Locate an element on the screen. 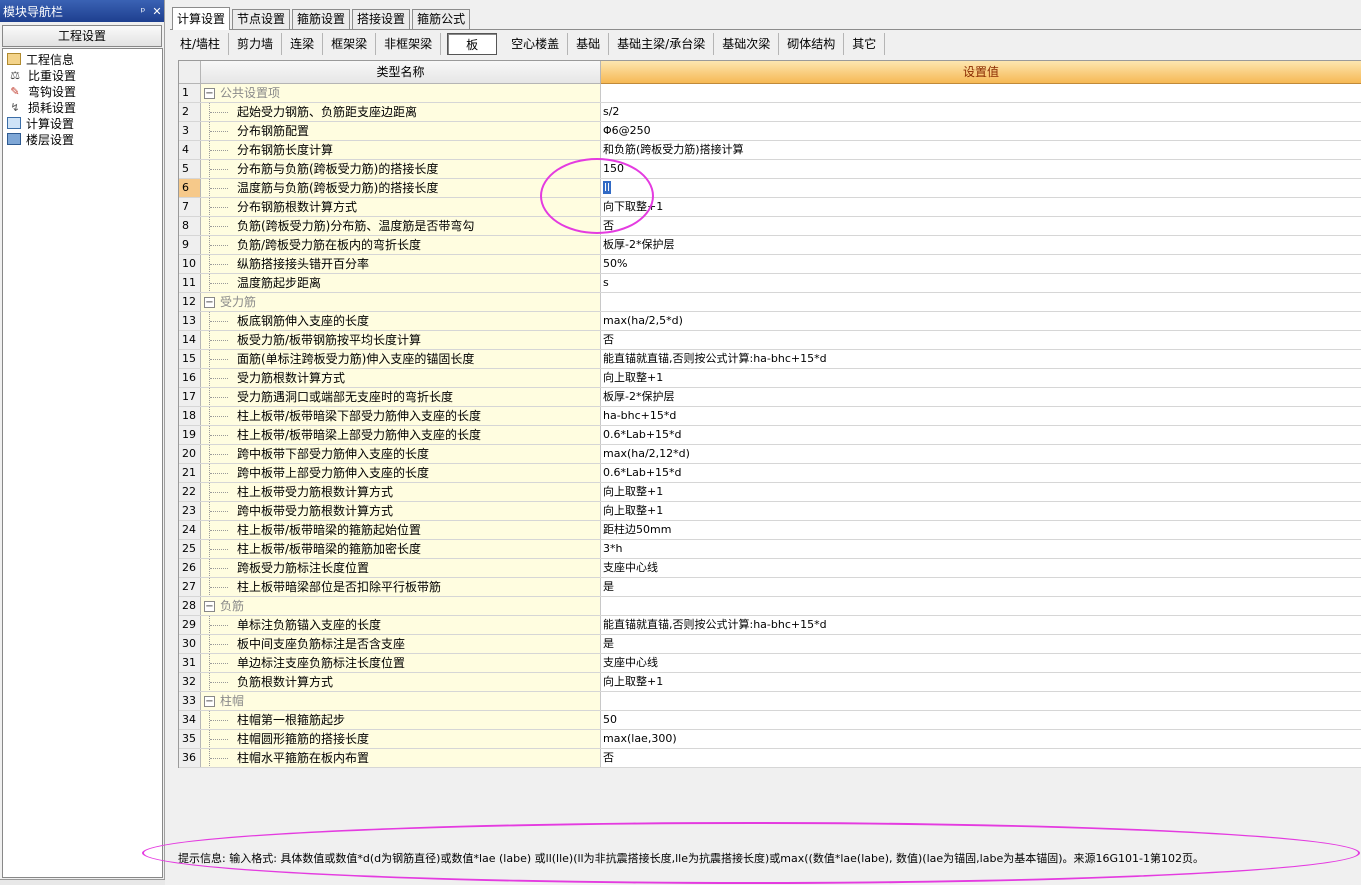 This screenshot has width=1361, height=885. row-number: 26 is located at coordinates (190, 568).